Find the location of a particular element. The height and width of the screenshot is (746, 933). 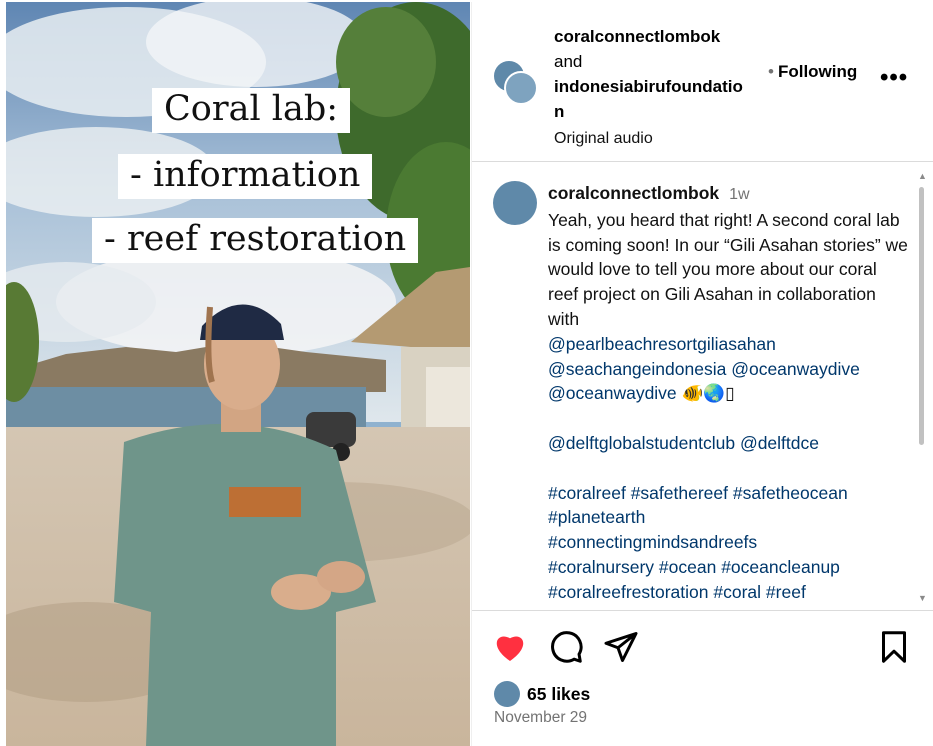

following-label: Following is located at coordinates (817, 71).